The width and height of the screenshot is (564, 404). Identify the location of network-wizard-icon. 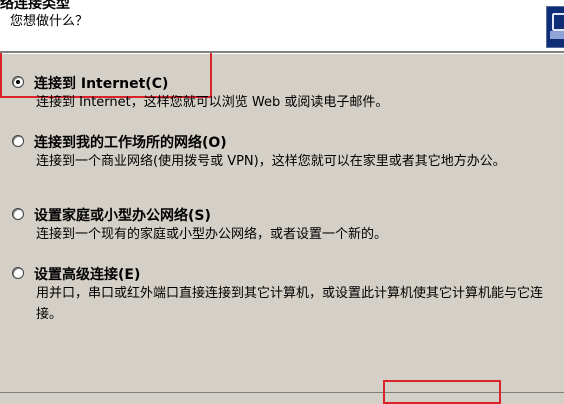
(555, 27).